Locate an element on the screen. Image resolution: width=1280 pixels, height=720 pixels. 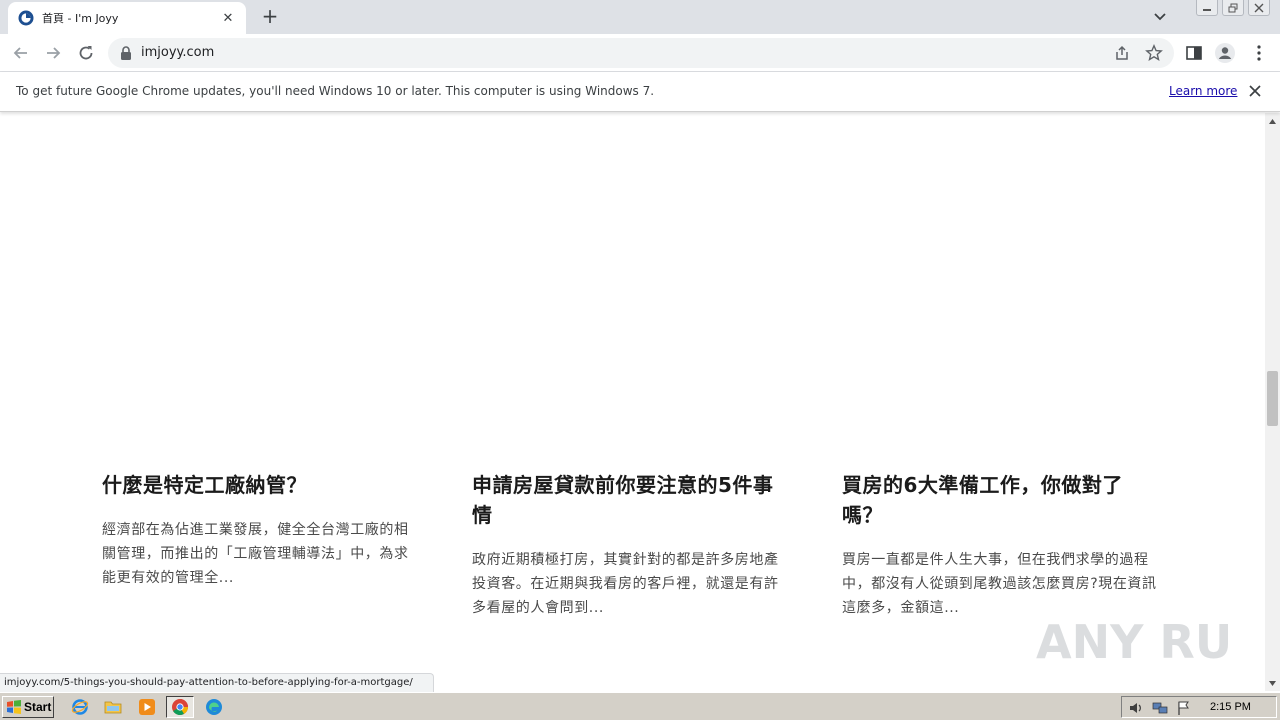
tab-close-icon: ✕ is located at coordinates (228, 18).